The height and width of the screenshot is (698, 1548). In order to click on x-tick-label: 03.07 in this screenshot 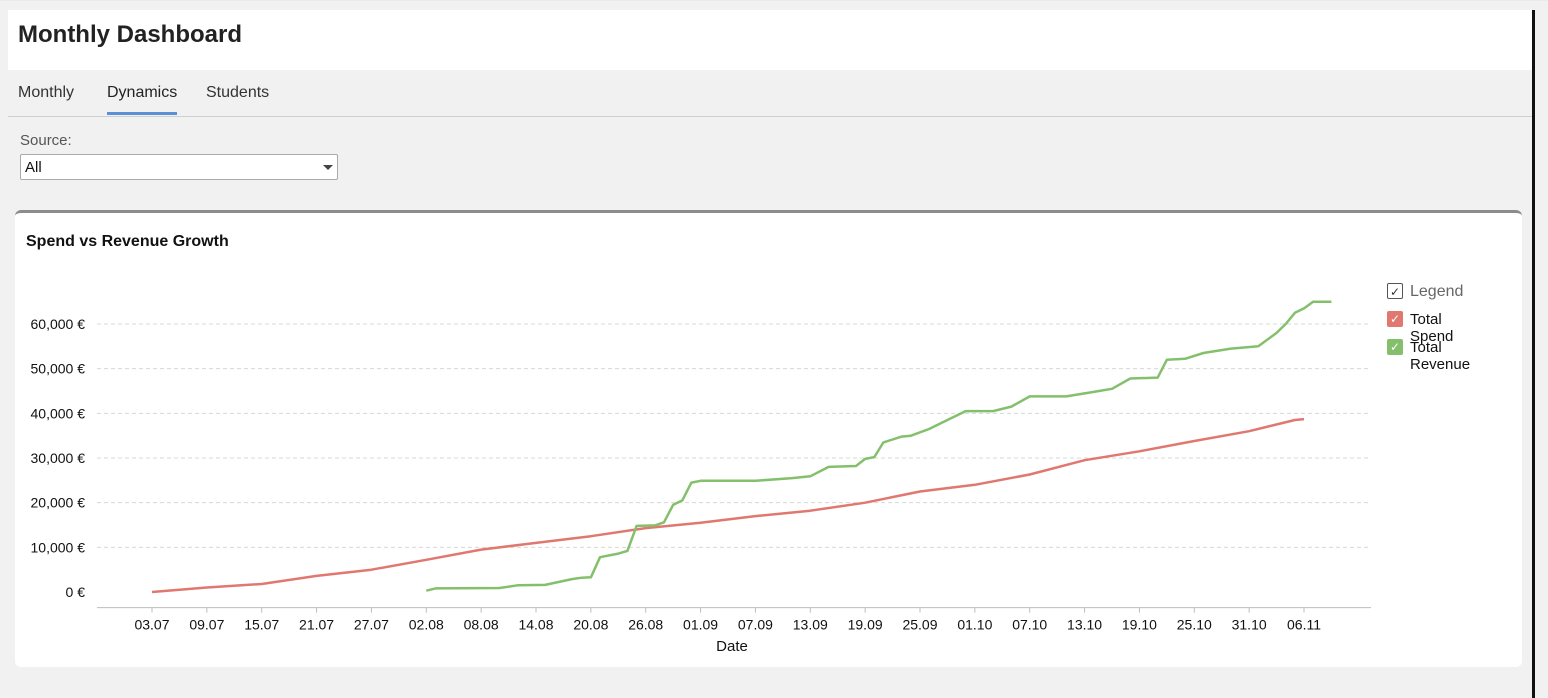, I will do `click(151, 625)`.